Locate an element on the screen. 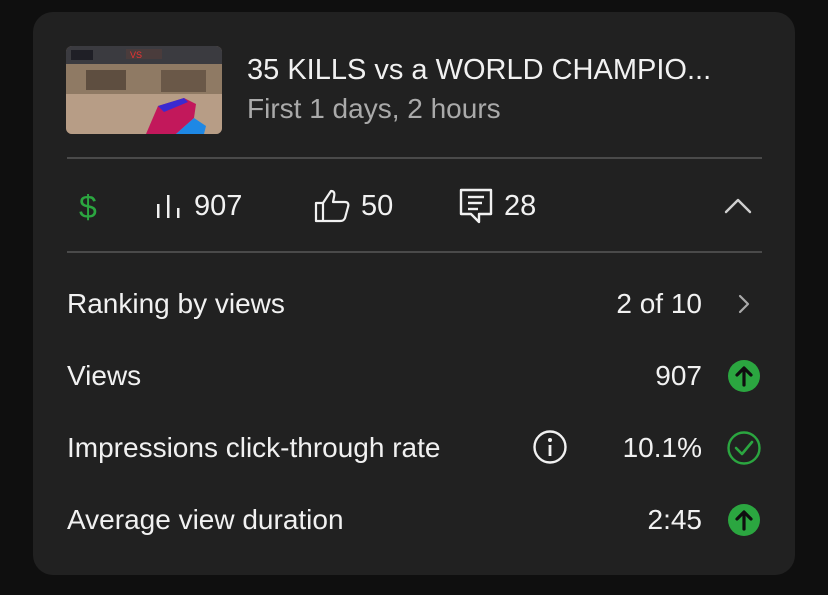 The image size is (828, 595). views-stat: 907 is located at coordinates (198, 206).